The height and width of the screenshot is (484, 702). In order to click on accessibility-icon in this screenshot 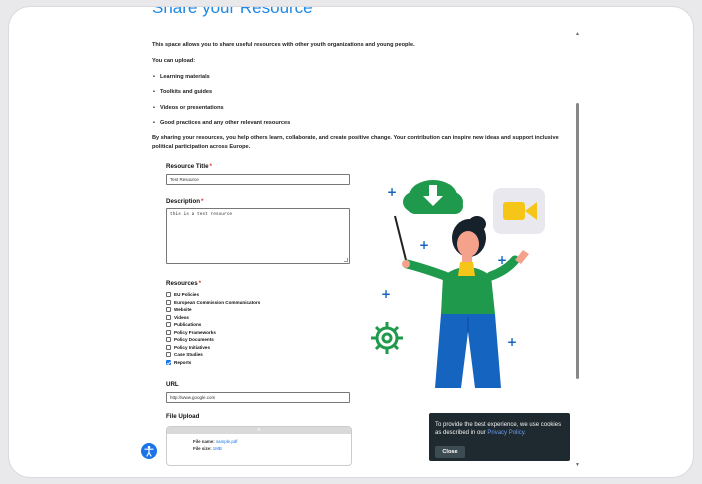, I will do `click(149, 451)`.